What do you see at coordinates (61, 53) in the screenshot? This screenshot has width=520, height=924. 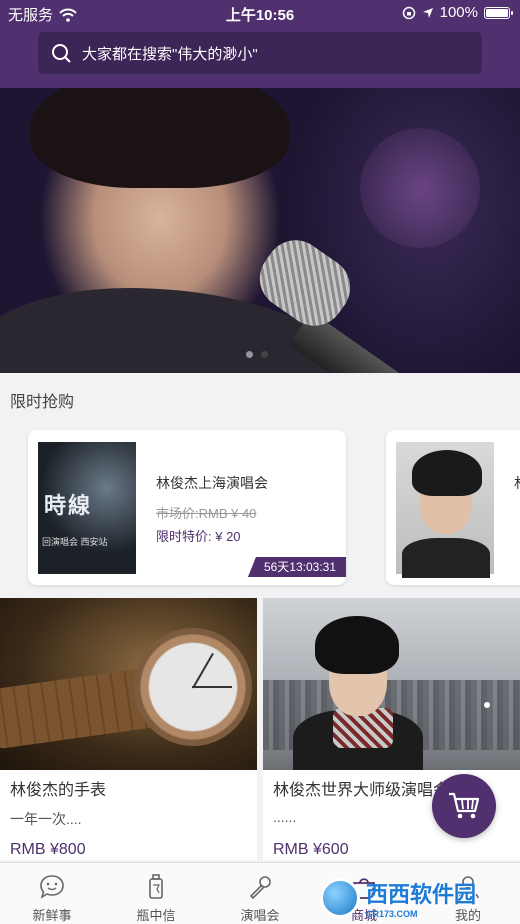 I see `search-icon` at bounding box center [61, 53].